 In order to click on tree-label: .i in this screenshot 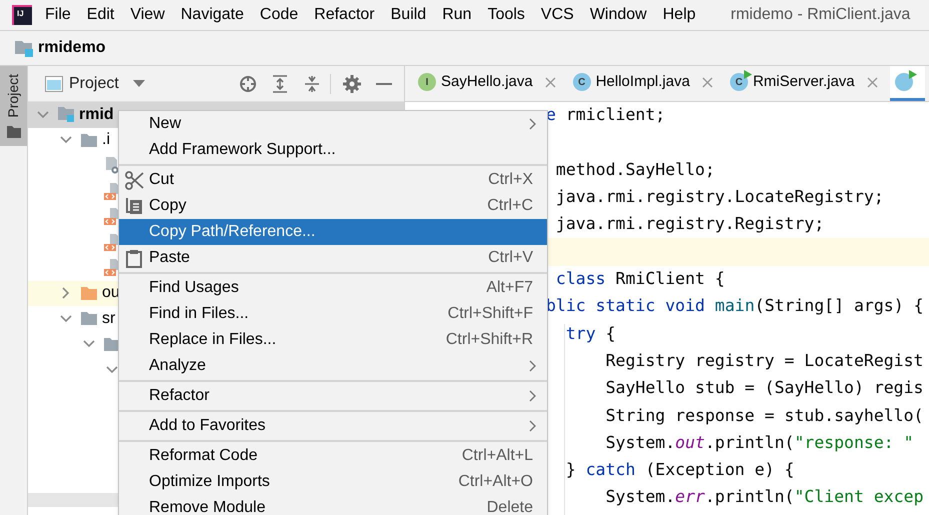, I will do `click(106, 140)`.